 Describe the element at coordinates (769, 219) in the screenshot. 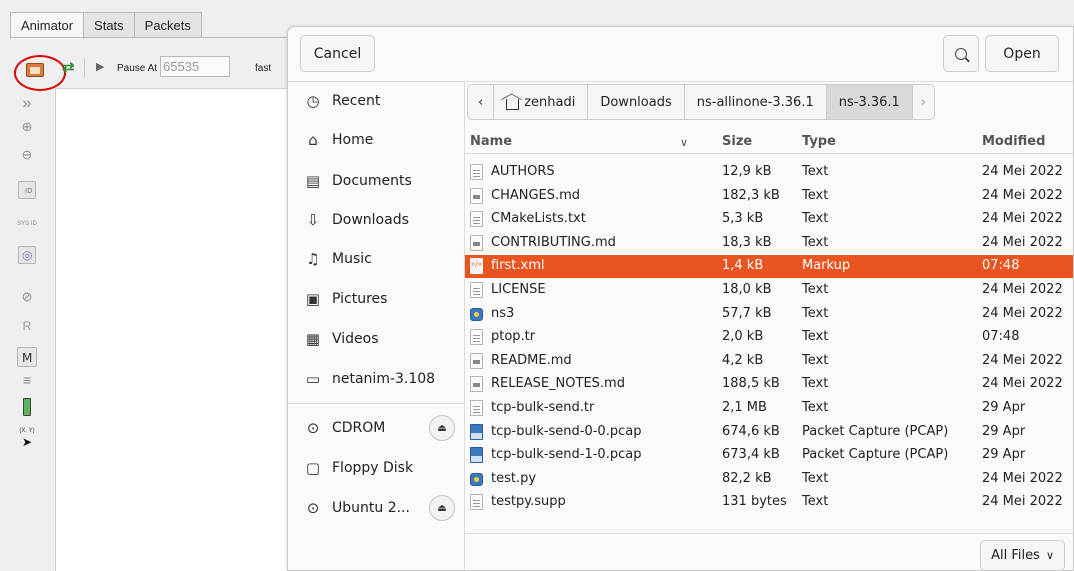

I see `file-row: CMakeLists.txt 5,3 kB Text 24 Mei 2022` at that location.